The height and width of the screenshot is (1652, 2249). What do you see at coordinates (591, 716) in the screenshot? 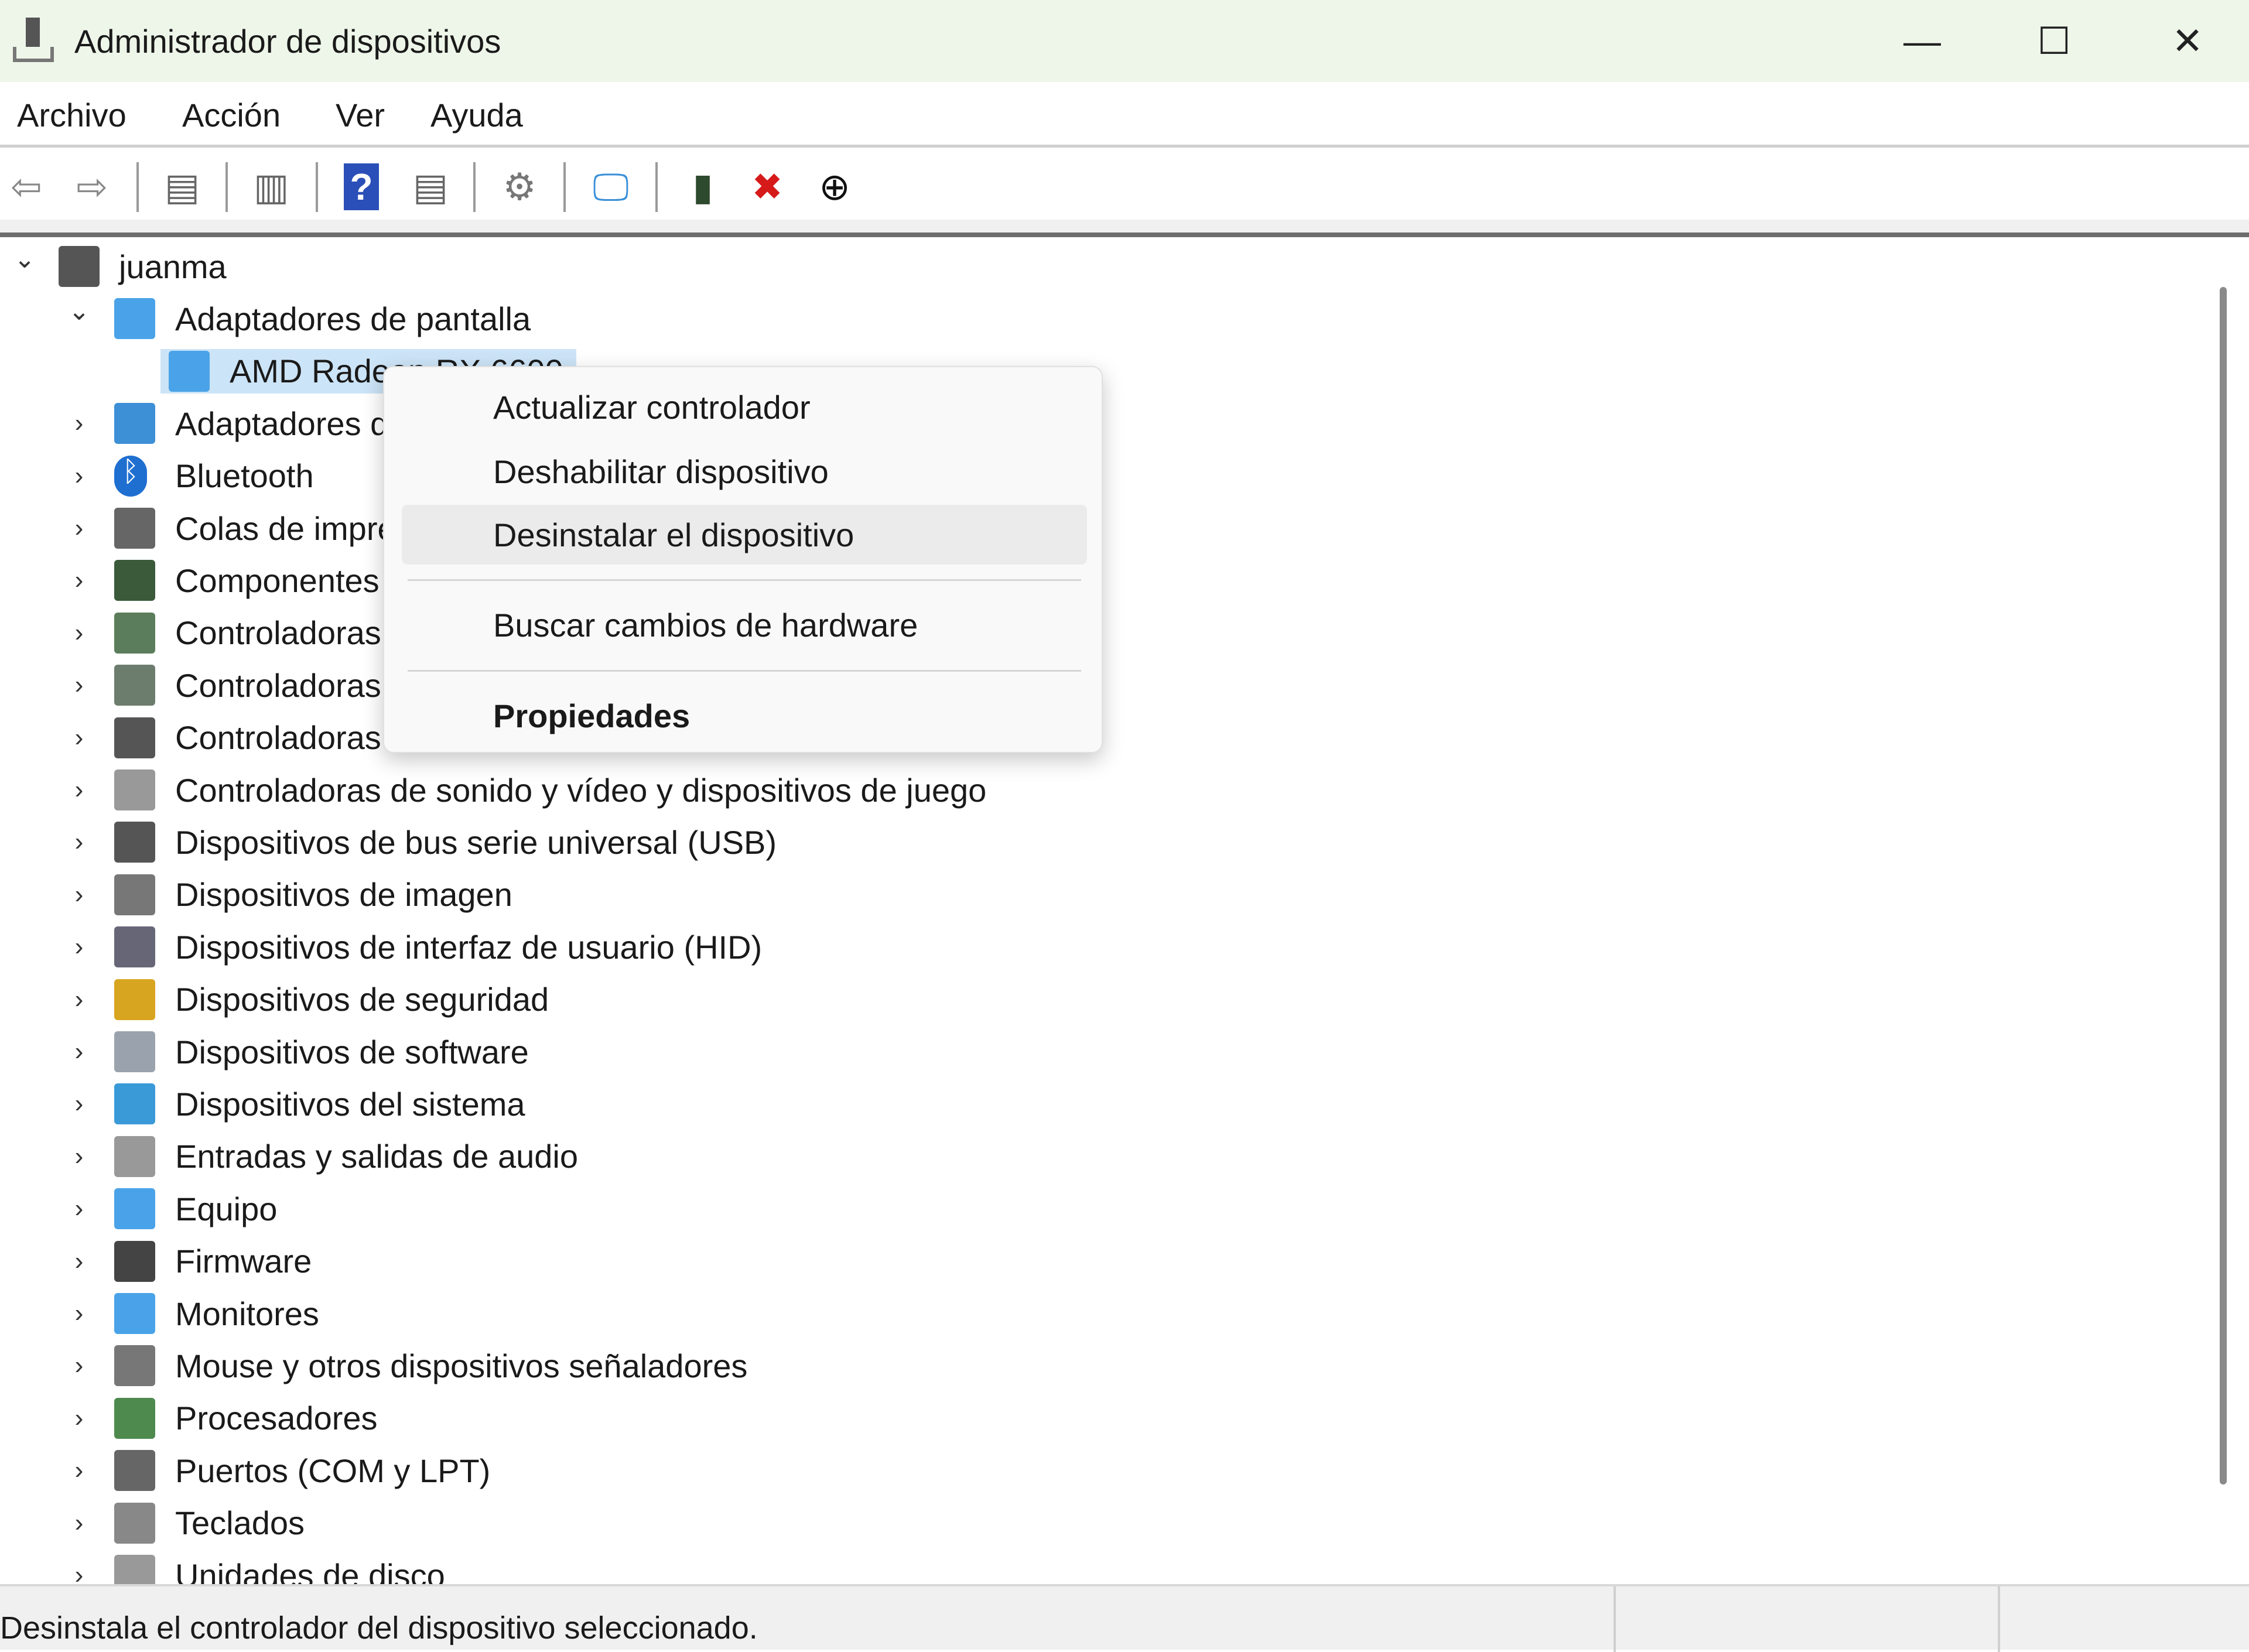
I see `menu-item-properties: Propiedades` at bounding box center [591, 716].